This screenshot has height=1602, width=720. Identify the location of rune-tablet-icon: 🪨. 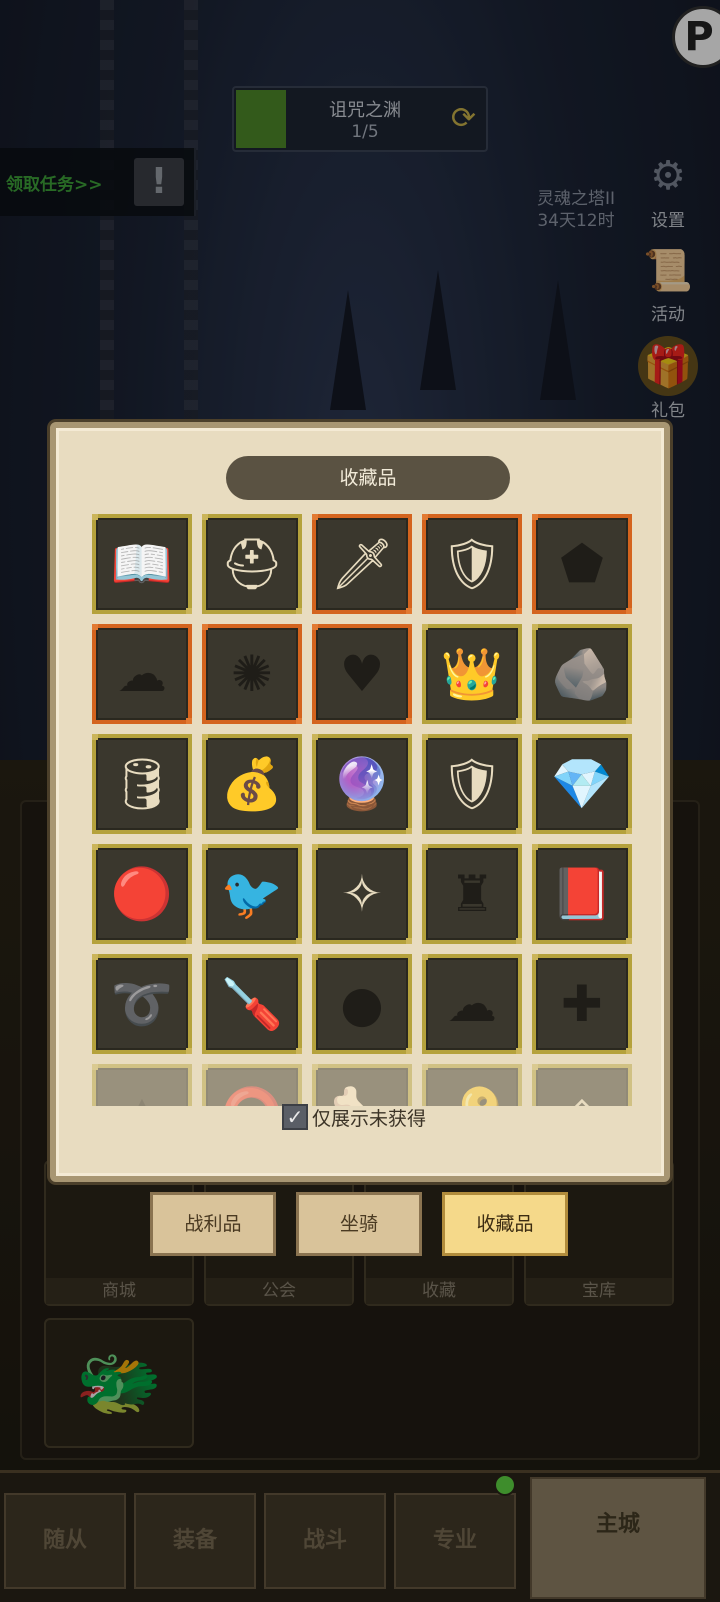
(582, 674).